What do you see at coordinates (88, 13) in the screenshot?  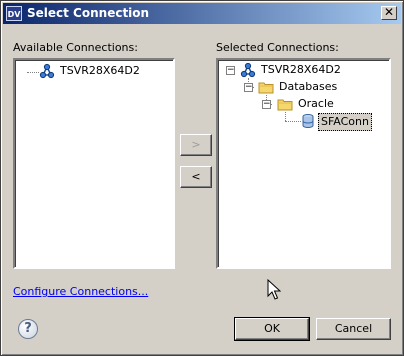 I see `dialog-title: Select Connection` at bounding box center [88, 13].